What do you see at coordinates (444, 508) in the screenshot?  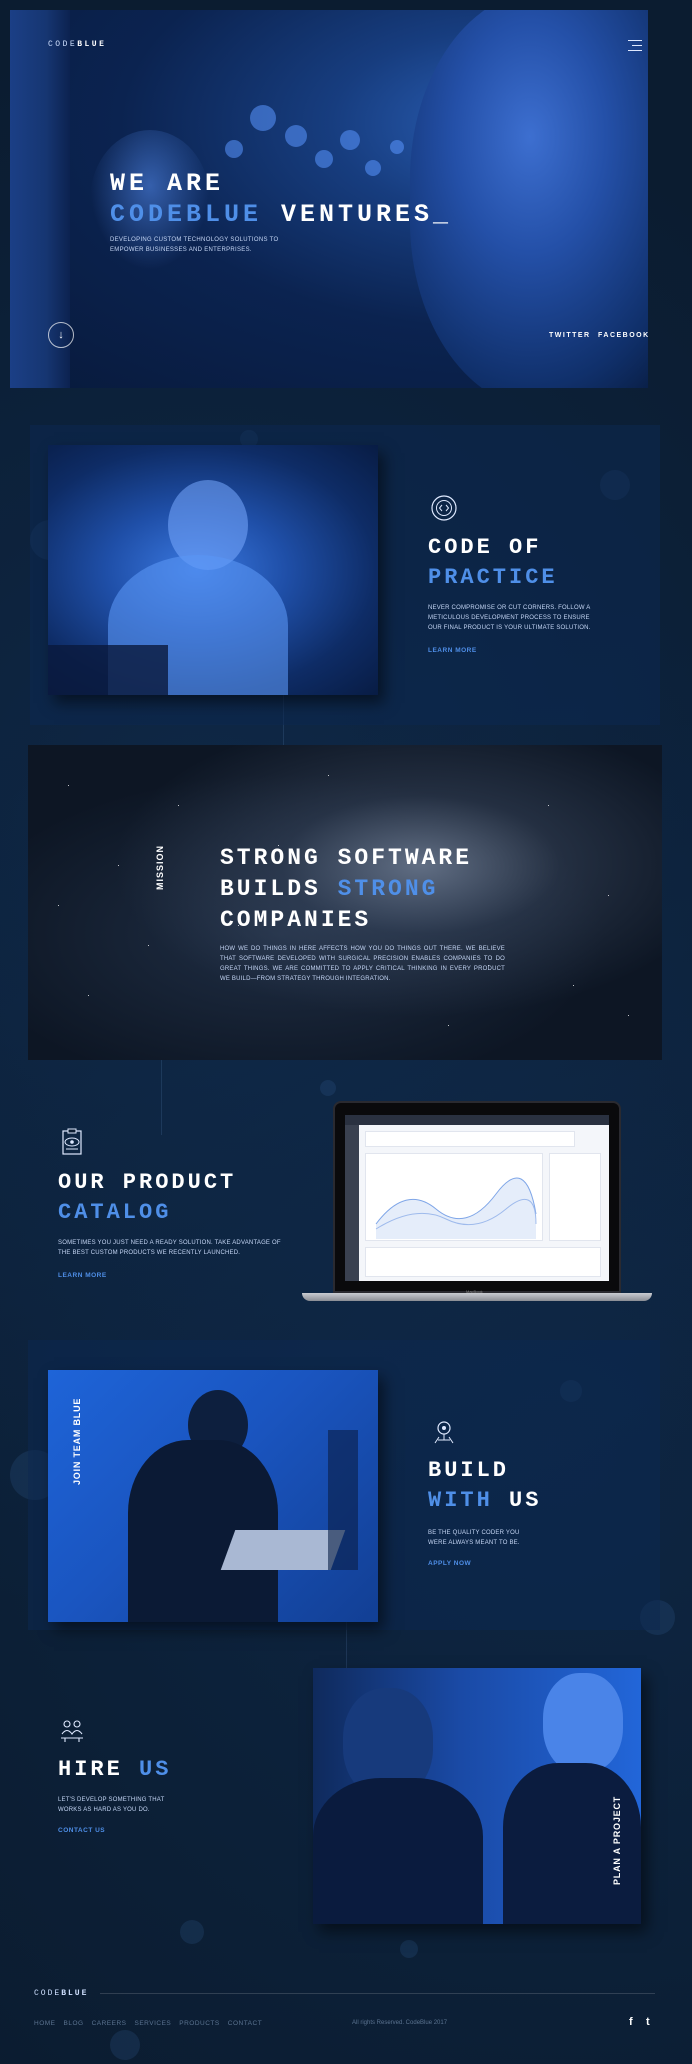 I see `code-icon` at bounding box center [444, 508].